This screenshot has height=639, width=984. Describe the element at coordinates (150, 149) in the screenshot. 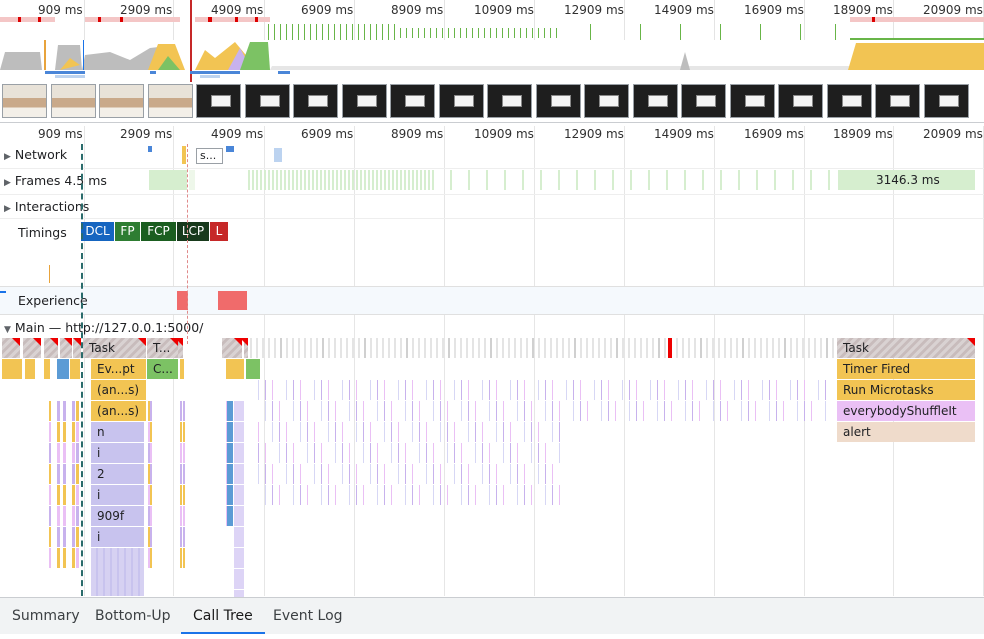

I see `network-request` at that location.